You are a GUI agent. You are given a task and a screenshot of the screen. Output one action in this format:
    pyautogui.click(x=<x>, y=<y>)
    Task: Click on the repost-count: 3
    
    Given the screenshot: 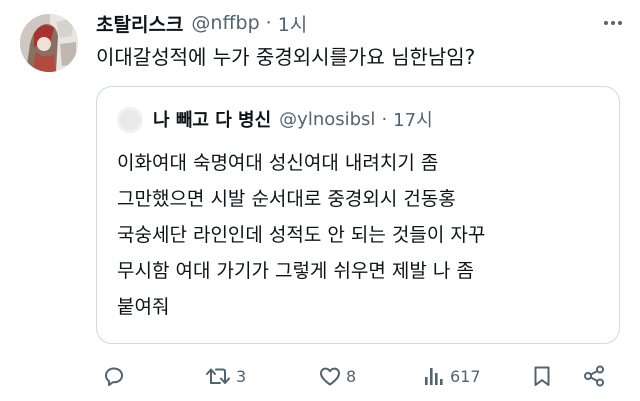 What is the action you would take?
    pyautogui.click(x=241, y=376)
    